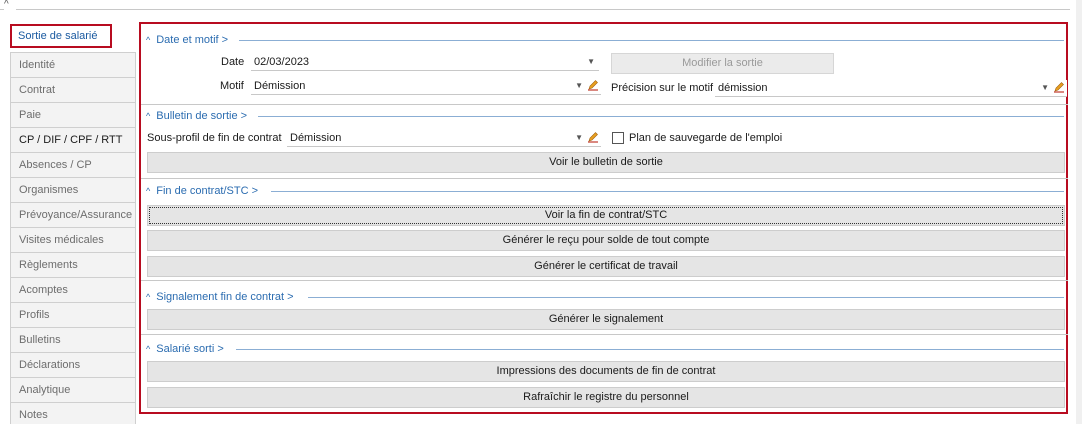 This screenshot has width=1082, height=424. I want to click on sidebar-item-label: Analytique, so click(45, 390).